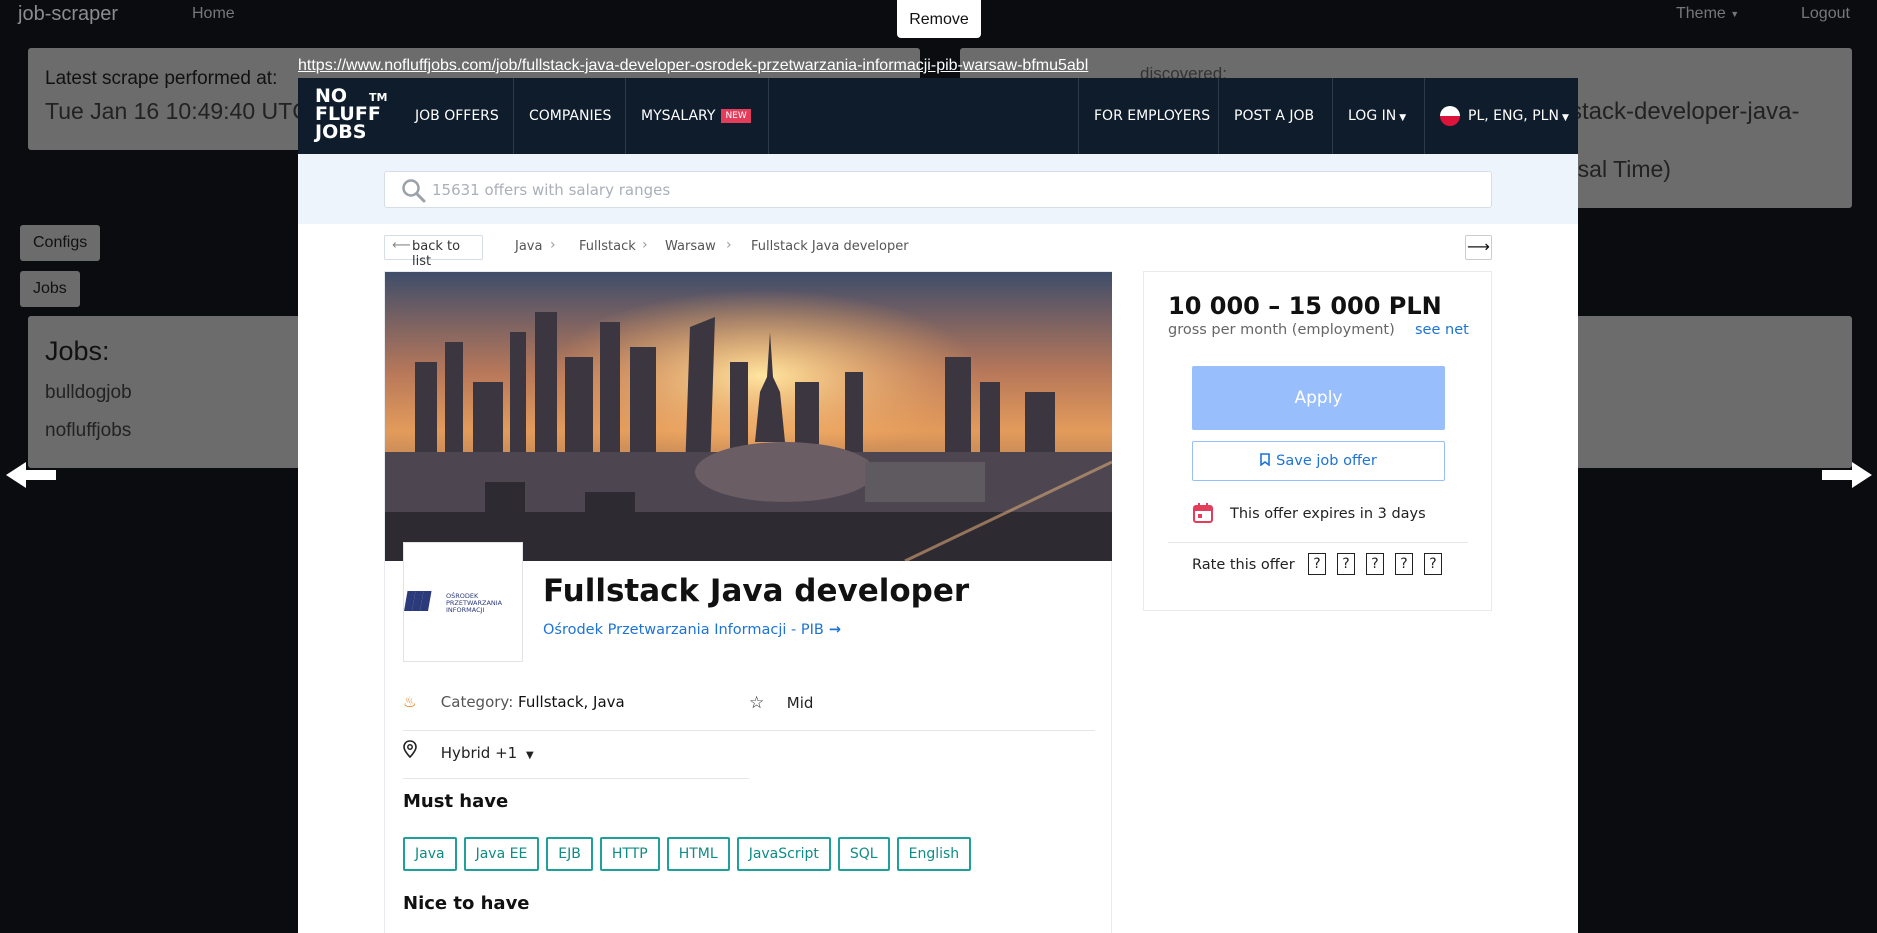 The width and height of the screenshot is (1877, 933). Describe the element at coordinates (569, 854) in the screenshot. I see `skill-tag: EJB` at that location.